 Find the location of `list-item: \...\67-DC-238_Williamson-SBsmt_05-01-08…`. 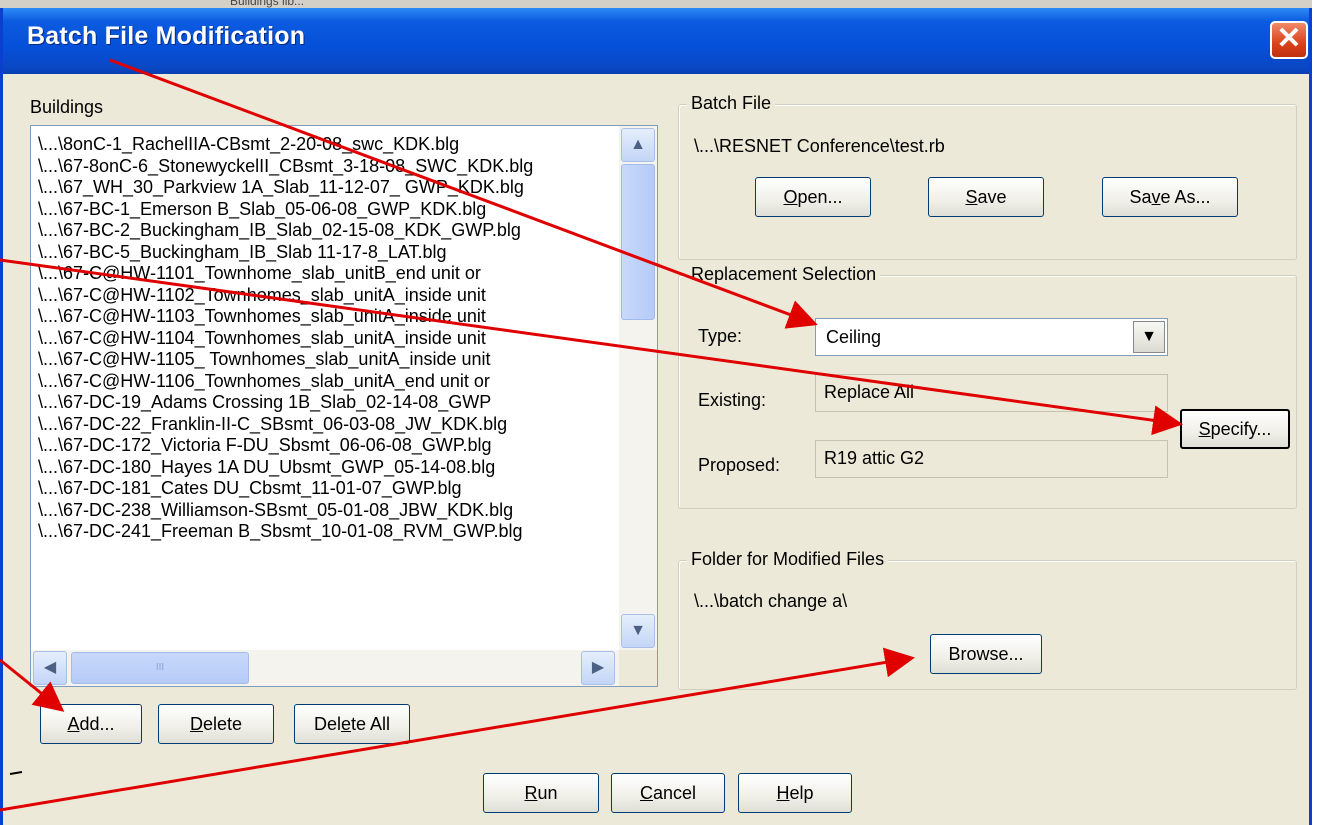

list-item: \...\67-DC-238_Williamson-SBsmt_05-01-08… is located at coordinates (328, 511).